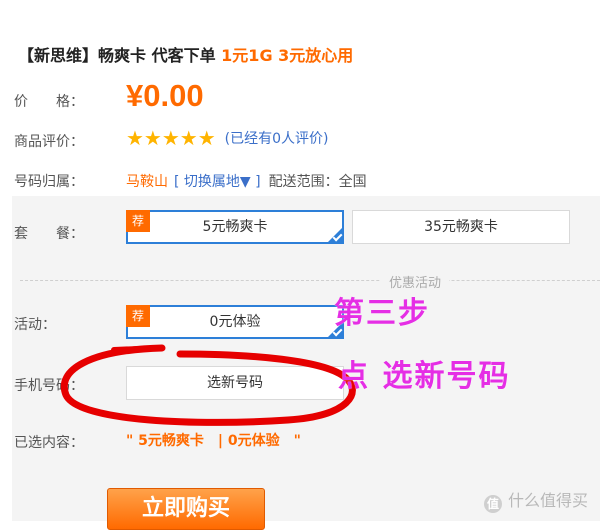  Describe the element at coordinates (310, 280) in the screenshot. I see `promo-divider` at that location.